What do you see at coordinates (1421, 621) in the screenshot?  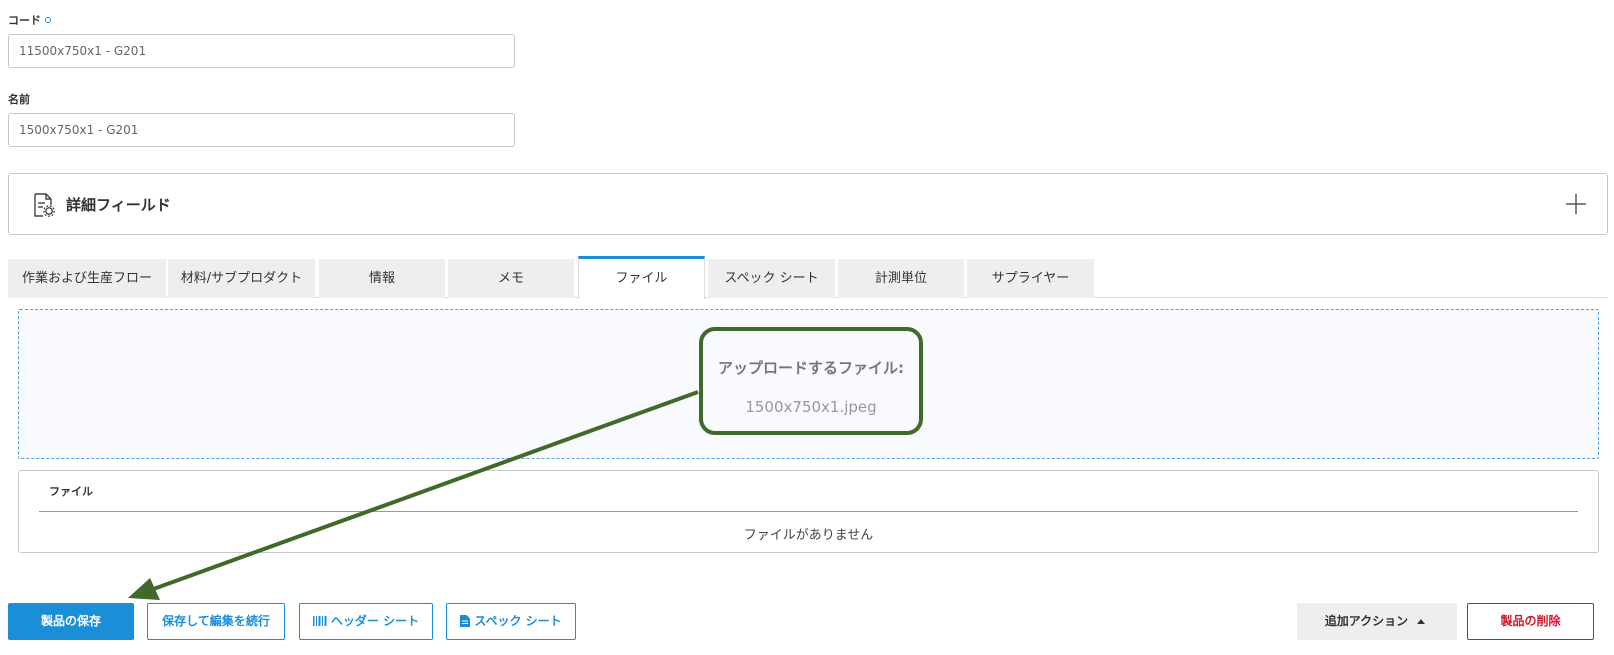 I see `caret-up-icon` at bounding box center [1421, 621].